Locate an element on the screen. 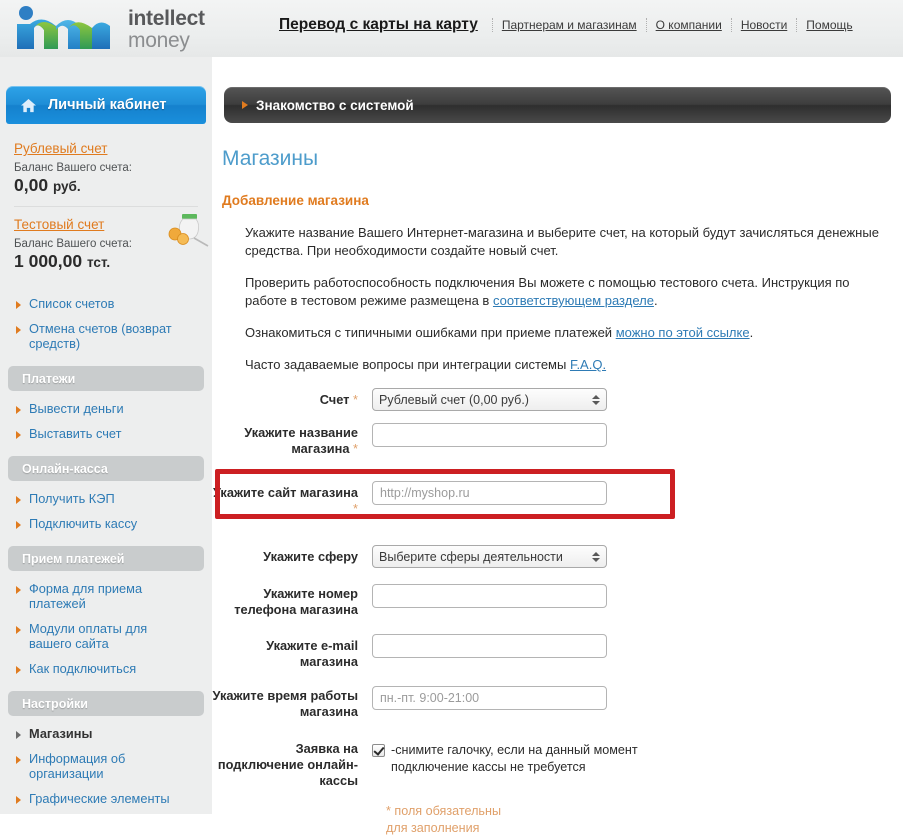 This screenshot has width=903, height=837. sidebar-group-title: Настройки is located at coordinates (55, 703).